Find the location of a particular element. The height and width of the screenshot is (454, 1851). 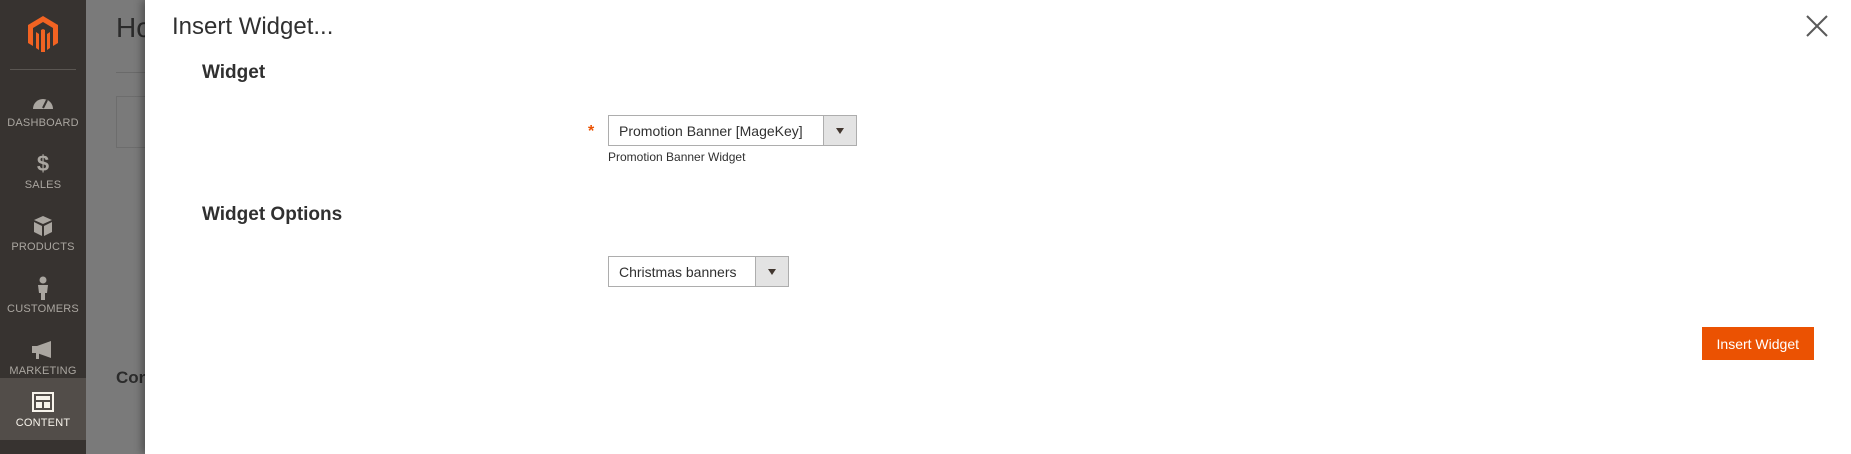

nav-label: CUSTOMERS is located at coordinates (43, 308).